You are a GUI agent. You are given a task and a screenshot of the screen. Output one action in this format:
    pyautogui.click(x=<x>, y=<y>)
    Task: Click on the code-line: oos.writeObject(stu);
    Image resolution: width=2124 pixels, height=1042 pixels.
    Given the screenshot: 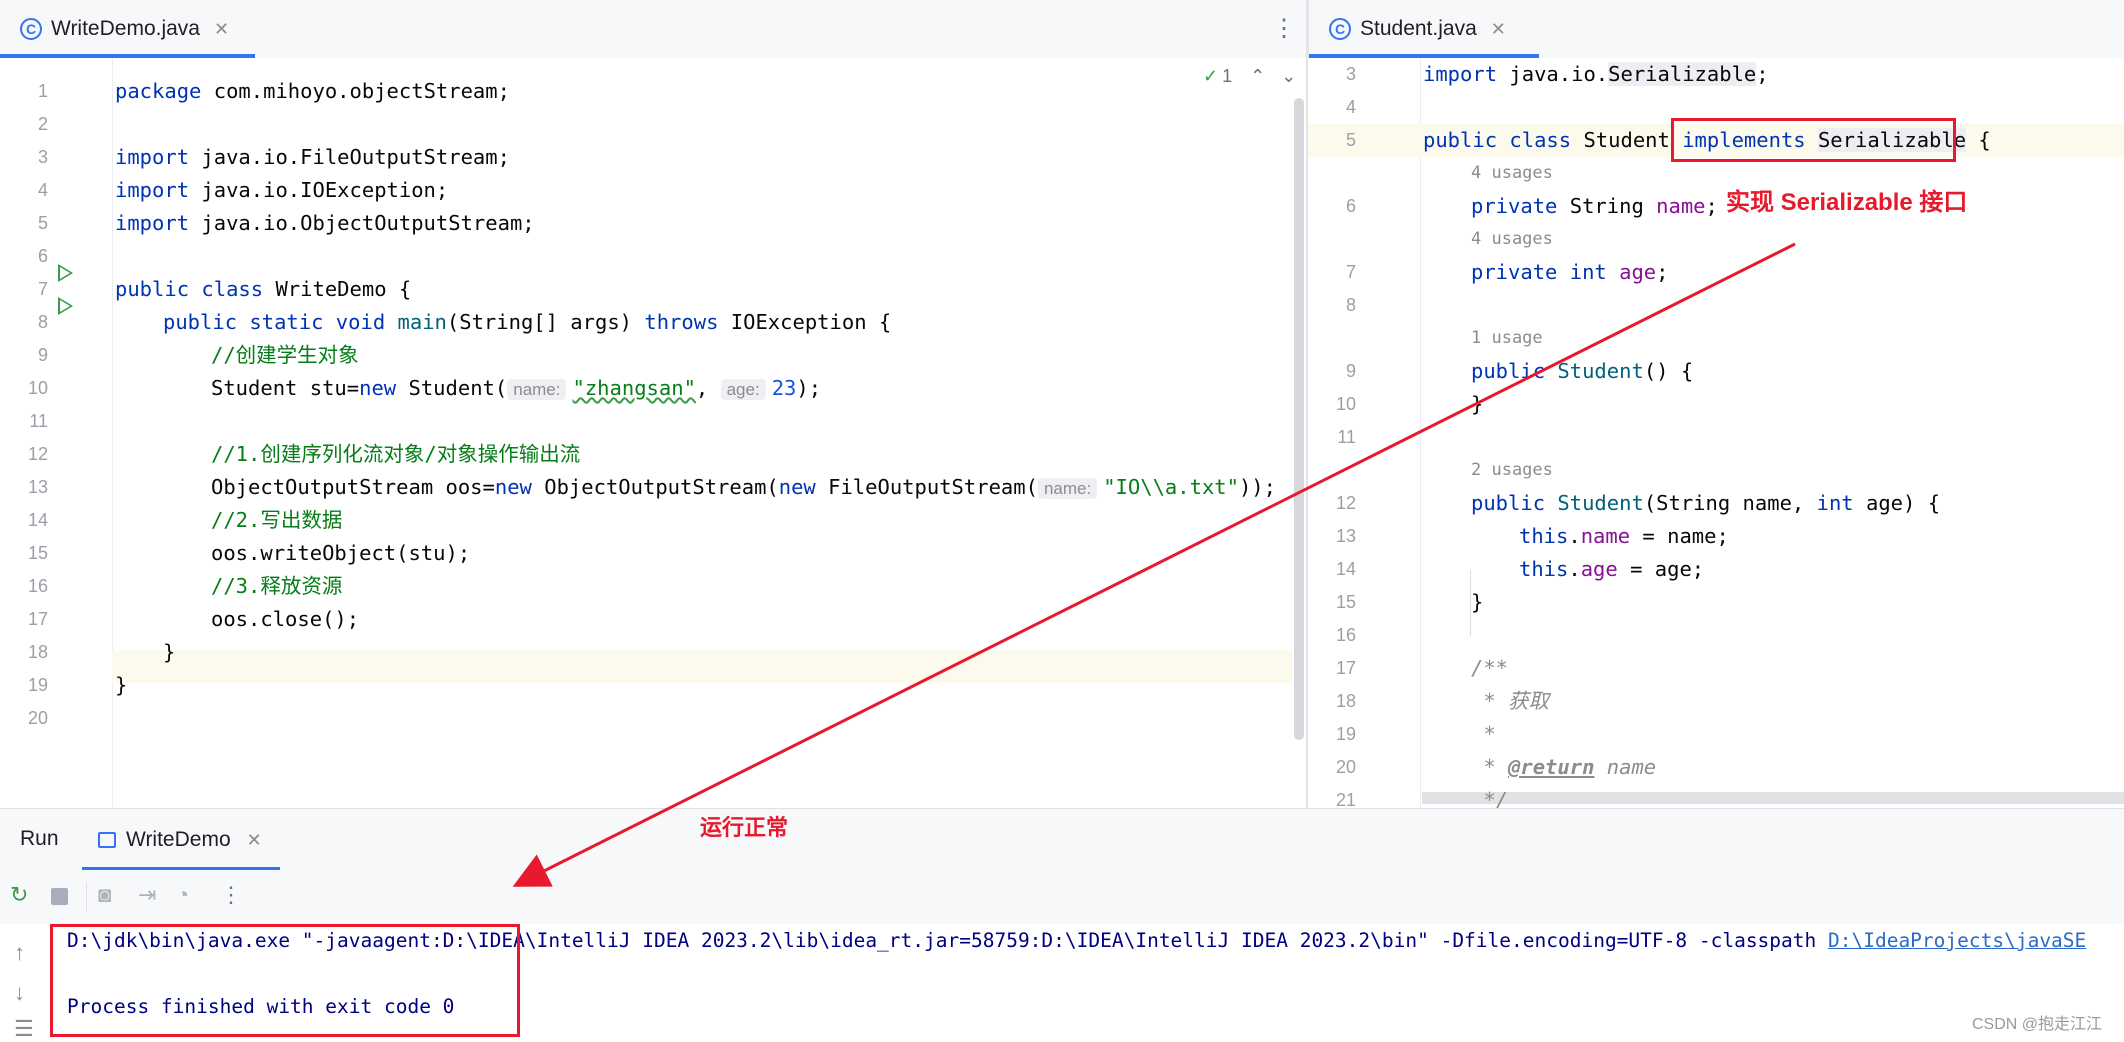 What is the action you would take?
    pyautogui.click(x=341, y=553)
    